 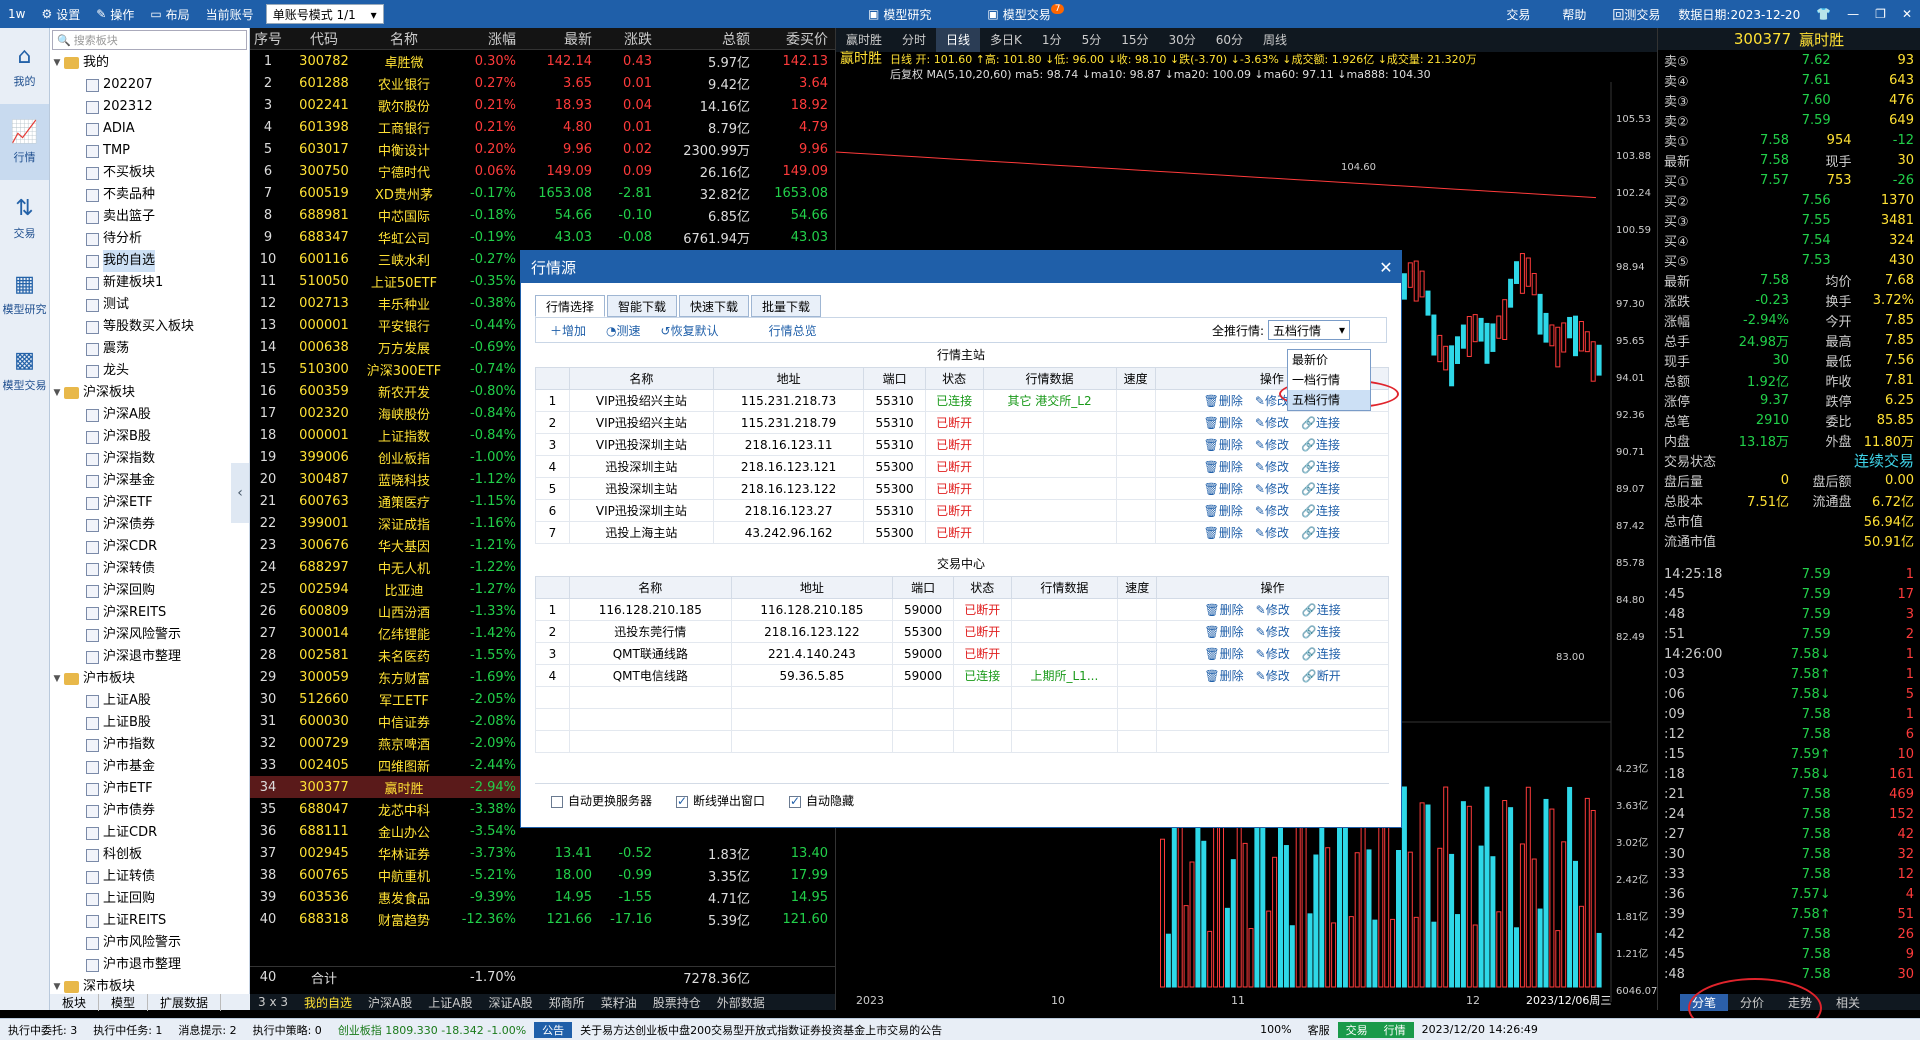 What do you see at coordinates (542, 127) in the screenshot?
I see `table-row: 4 601398 工商银行 0.21% 4.80 0.01 8.79亿 4.79` at bounding box center [542, 127].